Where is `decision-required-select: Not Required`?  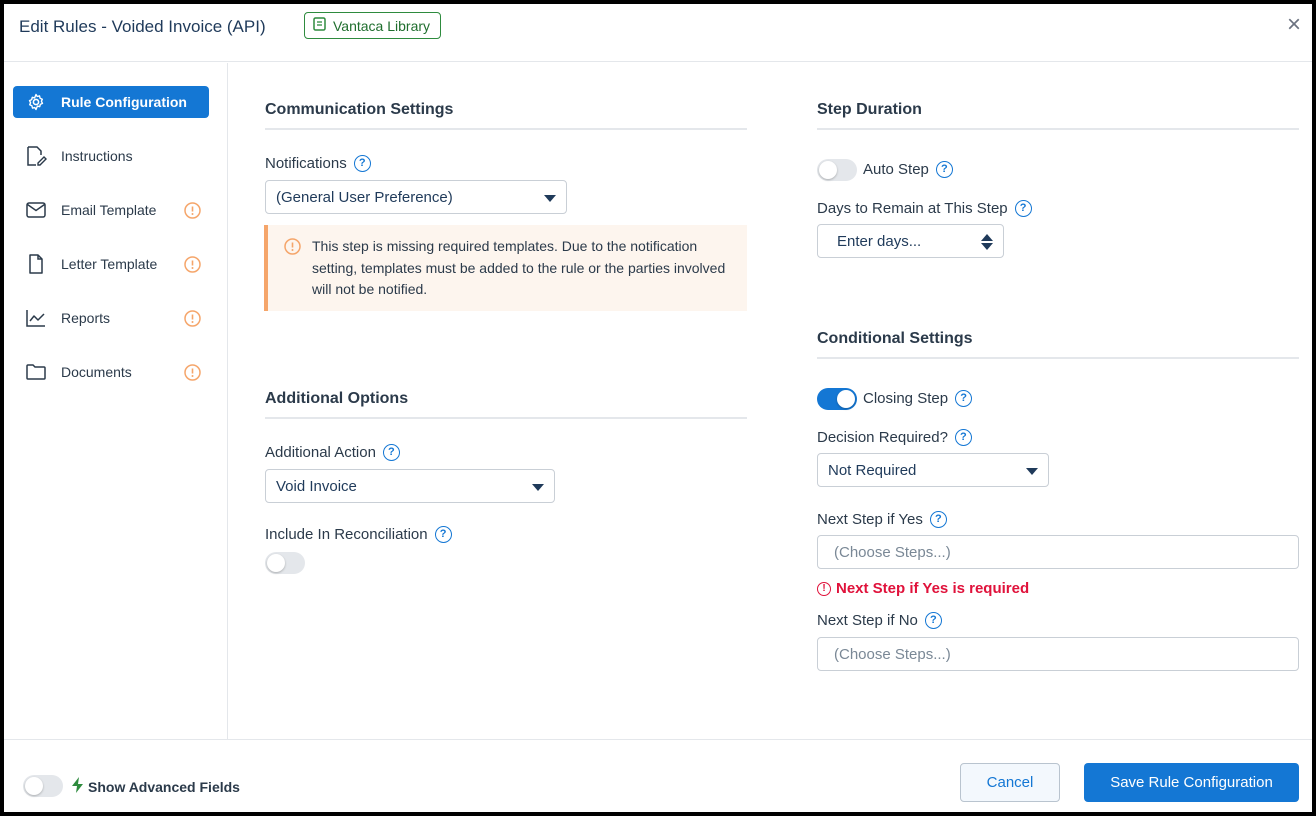 decision-required-select: Not Required is located at coordinates (933, 470).